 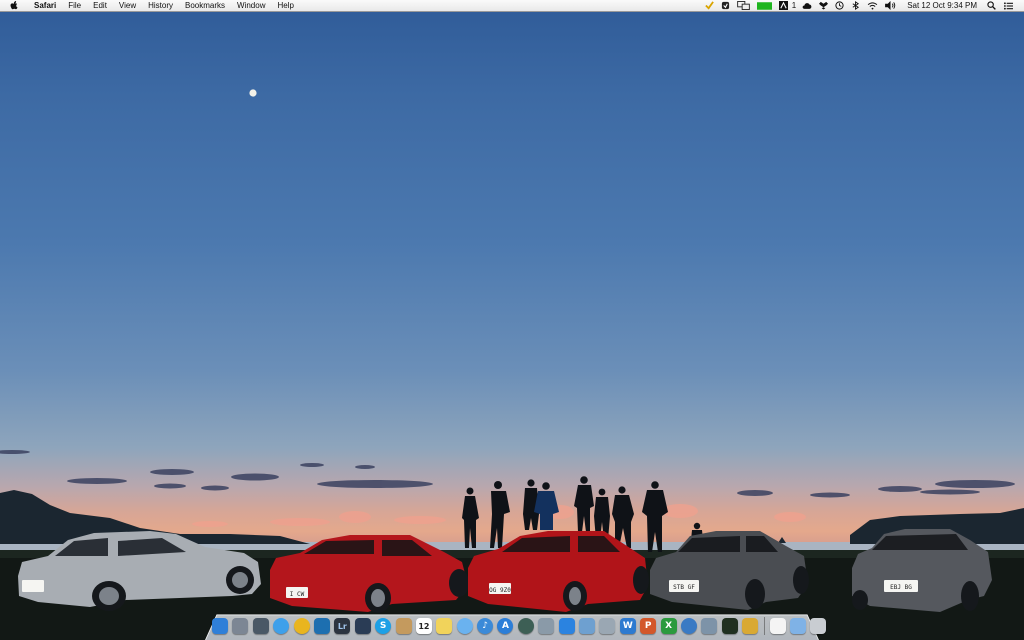 What do you see at coordinates (777, 626) in the screenshot?
I see `document-icon` at bounding box center [777, 626].